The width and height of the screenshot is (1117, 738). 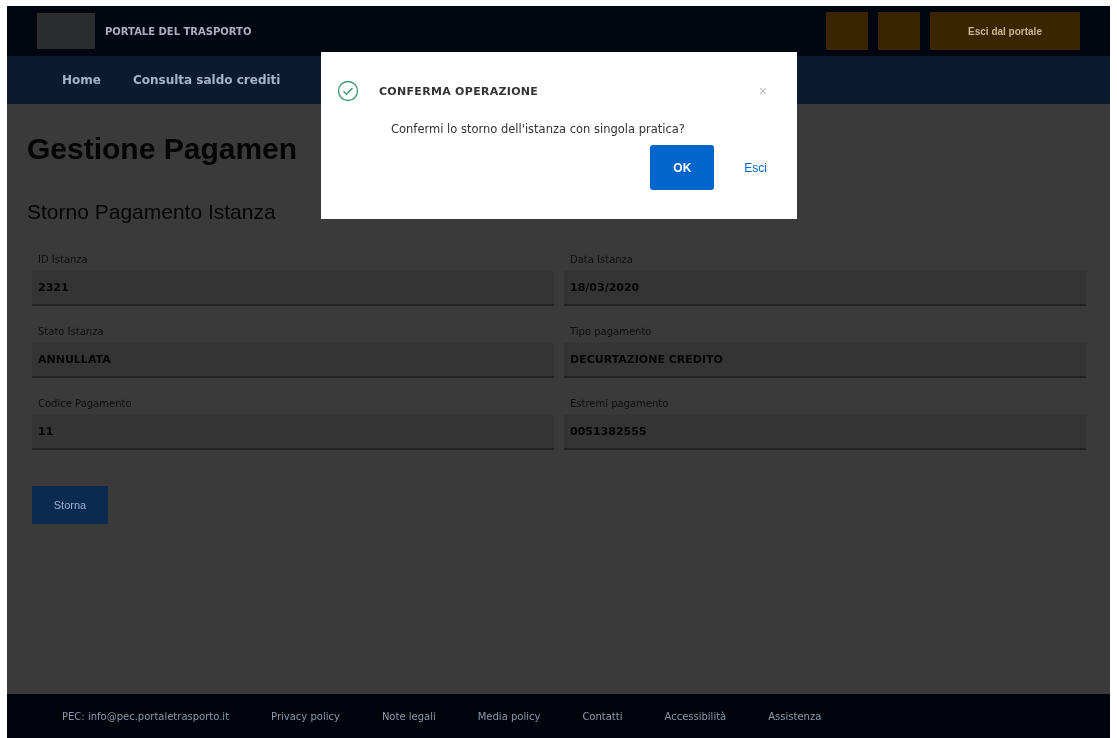 What do you see at coordinates (602, 716) in the screenshot?
I see `footer-link: Contatti` at bounding box center [602, 716].